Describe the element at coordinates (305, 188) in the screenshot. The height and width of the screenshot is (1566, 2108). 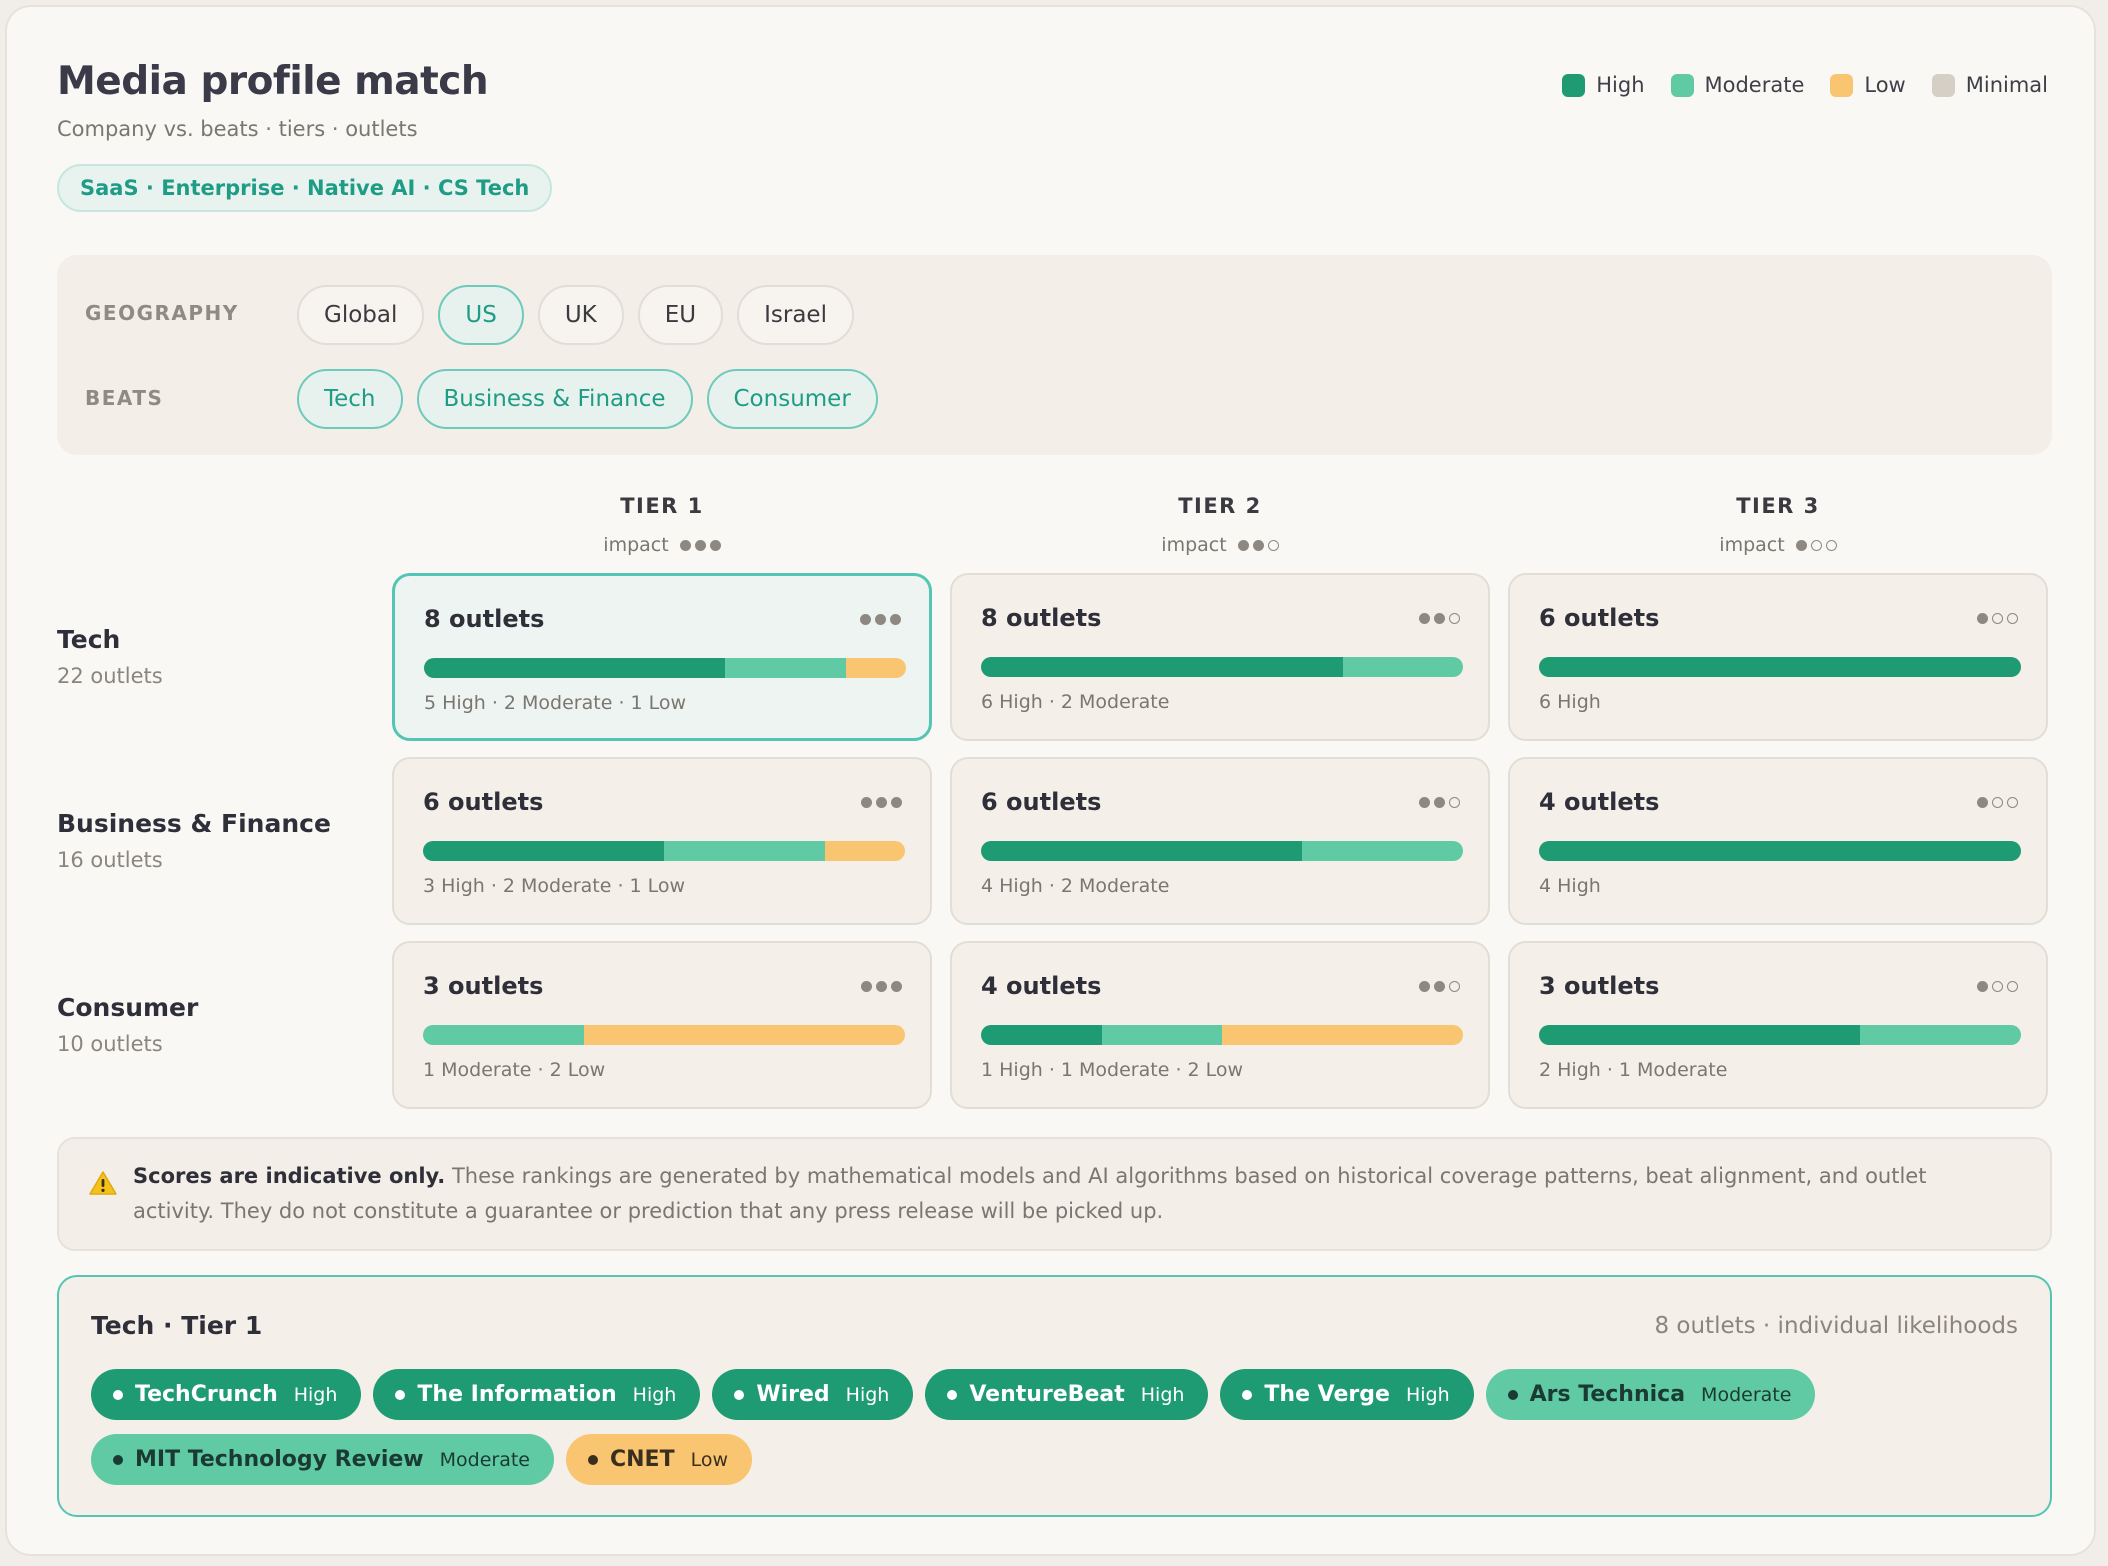
I see `company-profile-tag: SaaS · Enterprise · Native AI · CS Tech` at that location.